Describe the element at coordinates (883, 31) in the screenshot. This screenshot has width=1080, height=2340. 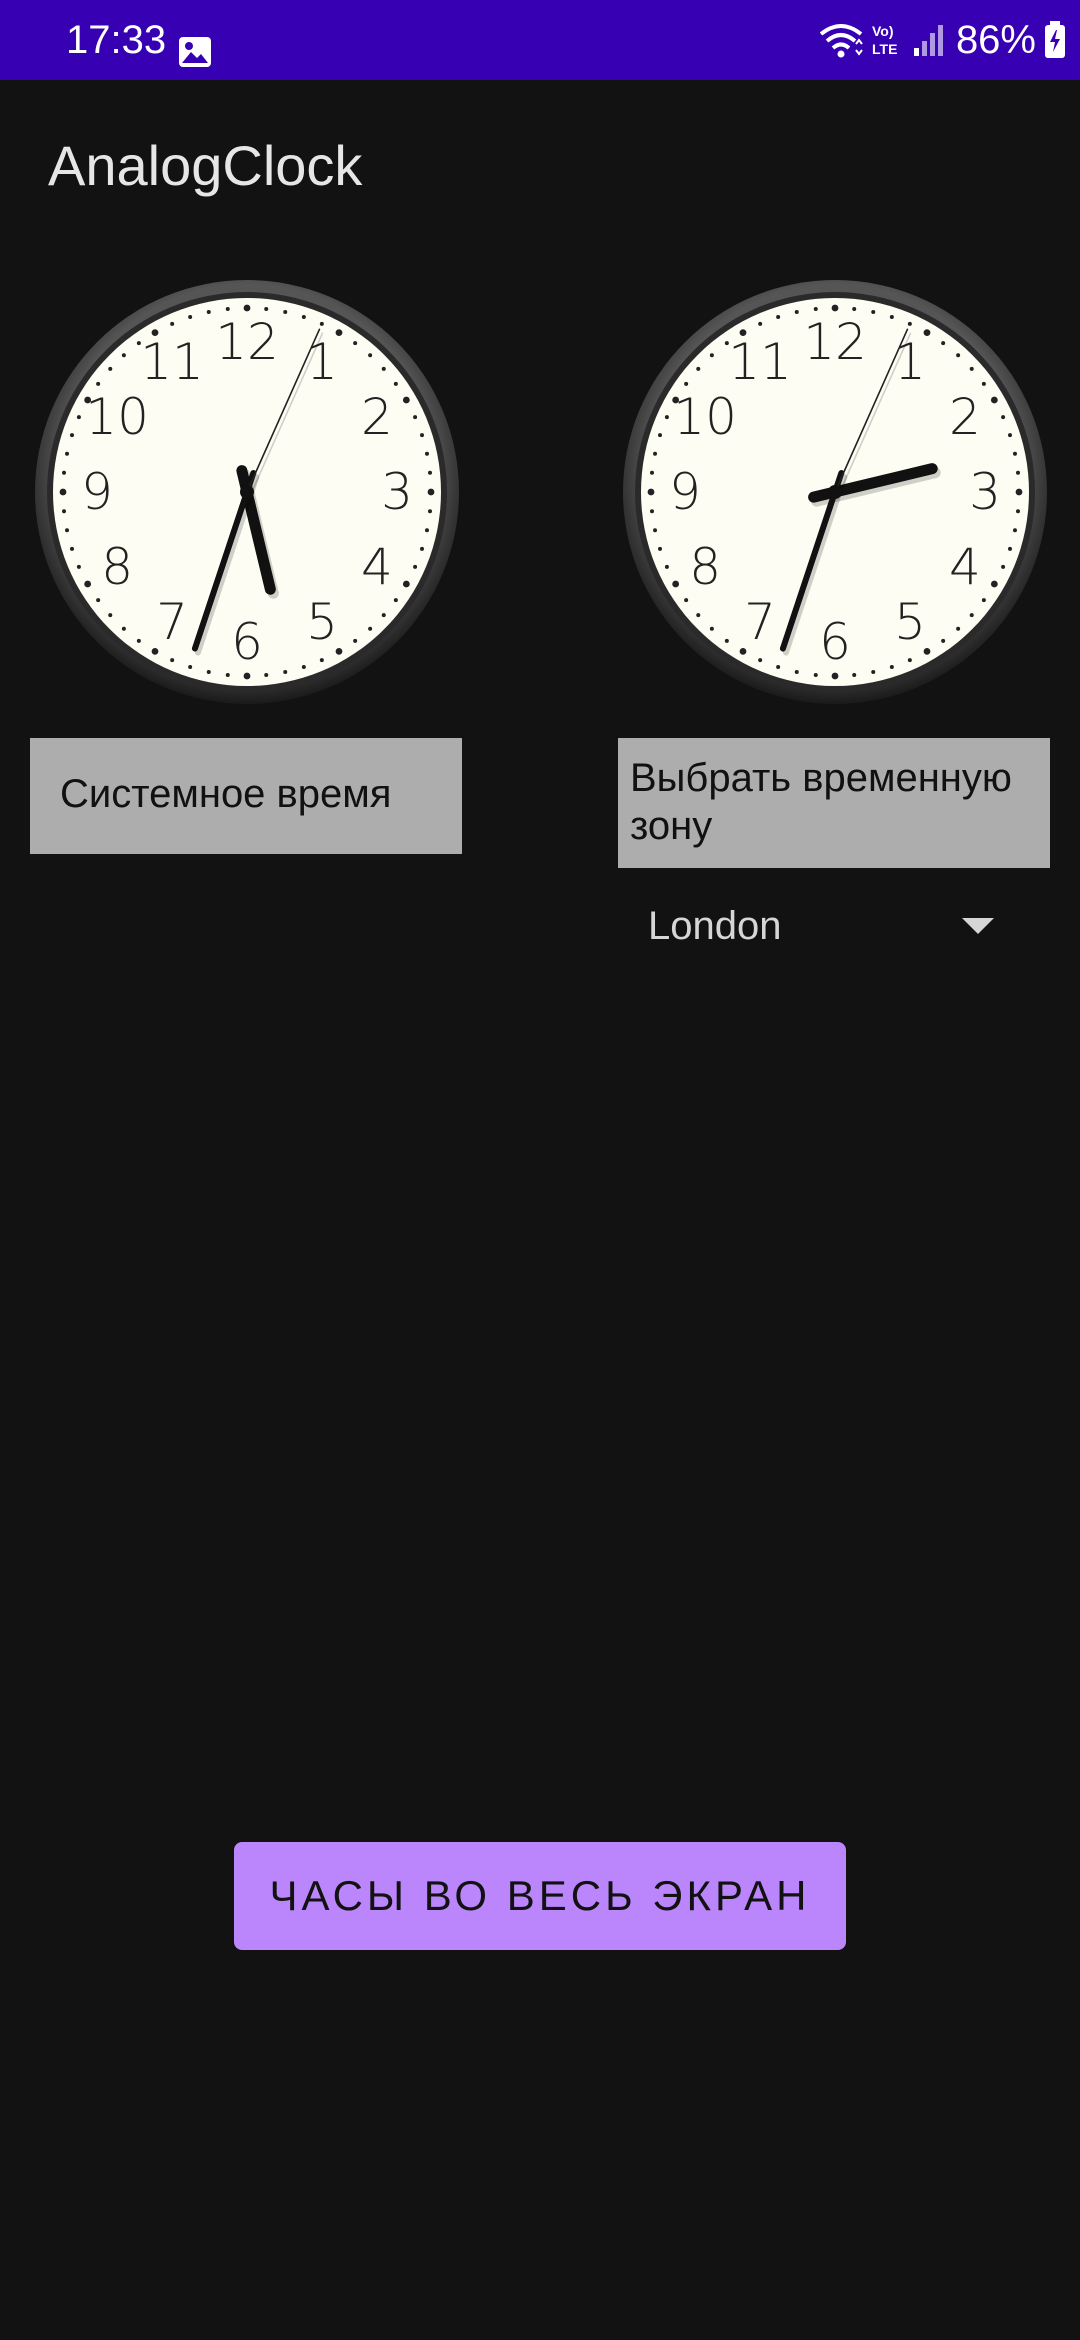
I see `svg-text: Vo)` at that location.